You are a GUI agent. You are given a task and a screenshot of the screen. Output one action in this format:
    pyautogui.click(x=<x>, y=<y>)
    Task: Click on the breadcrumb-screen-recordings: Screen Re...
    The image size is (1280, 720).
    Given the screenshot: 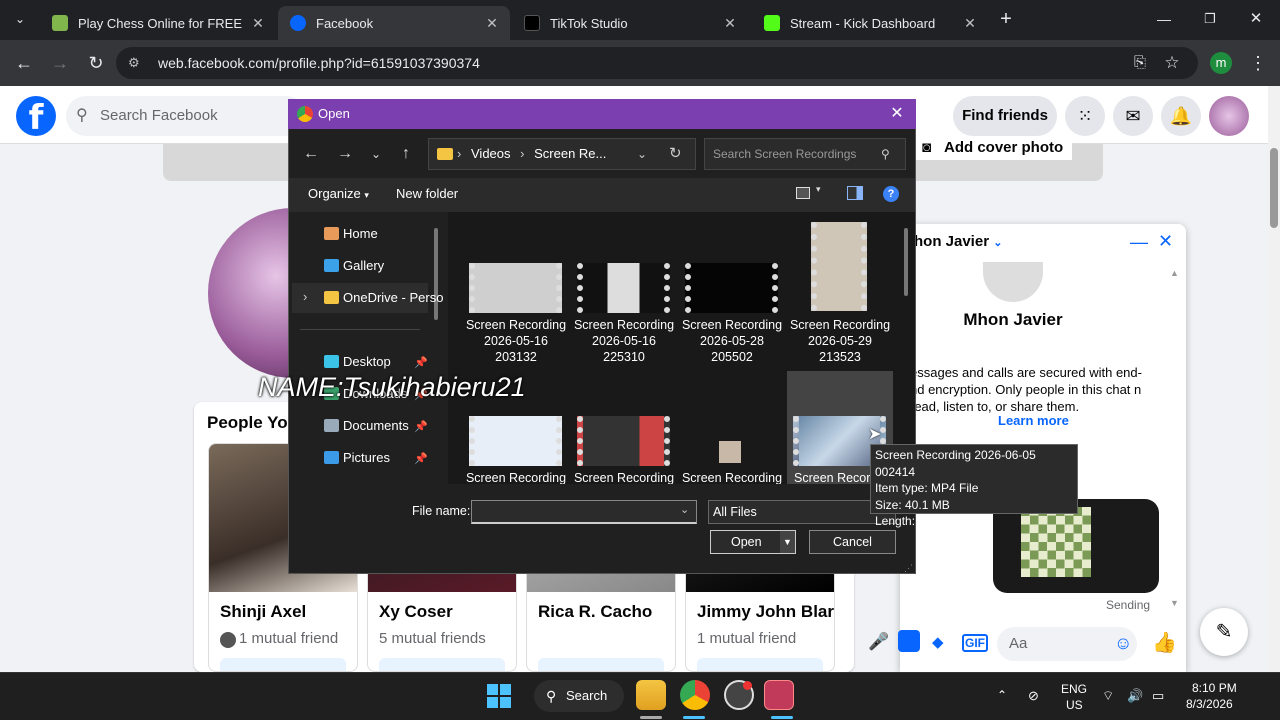 What is the action you would take?
    pyautogui.click(x=570, y=153)
    